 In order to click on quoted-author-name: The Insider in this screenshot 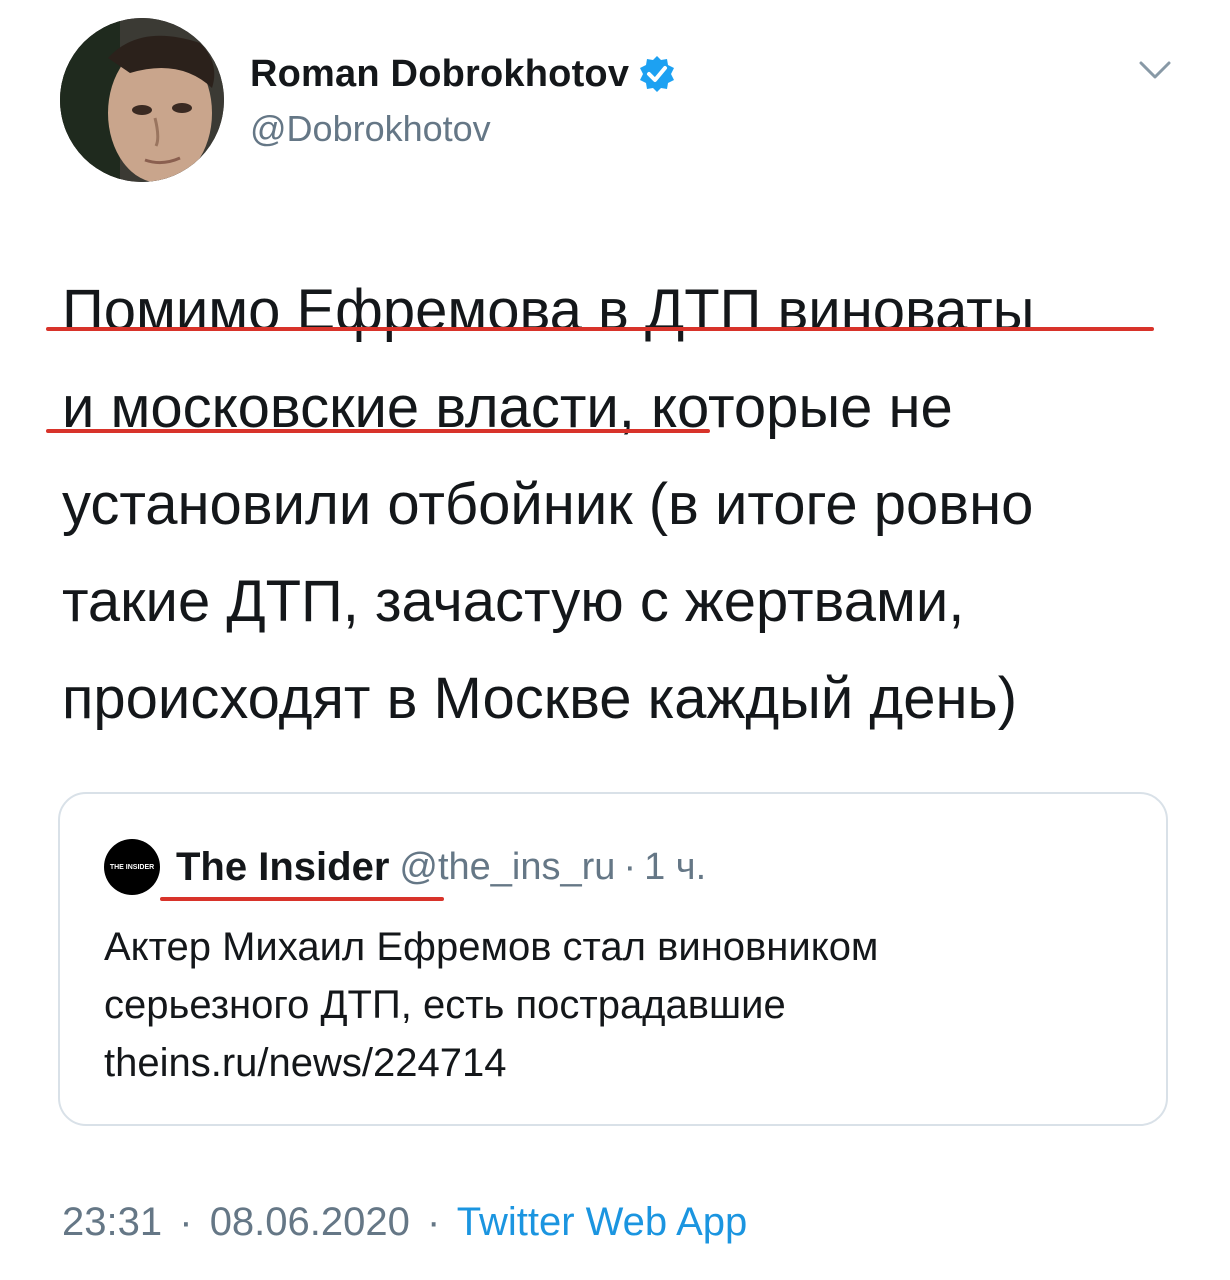, I will do `click(283, 866)`.